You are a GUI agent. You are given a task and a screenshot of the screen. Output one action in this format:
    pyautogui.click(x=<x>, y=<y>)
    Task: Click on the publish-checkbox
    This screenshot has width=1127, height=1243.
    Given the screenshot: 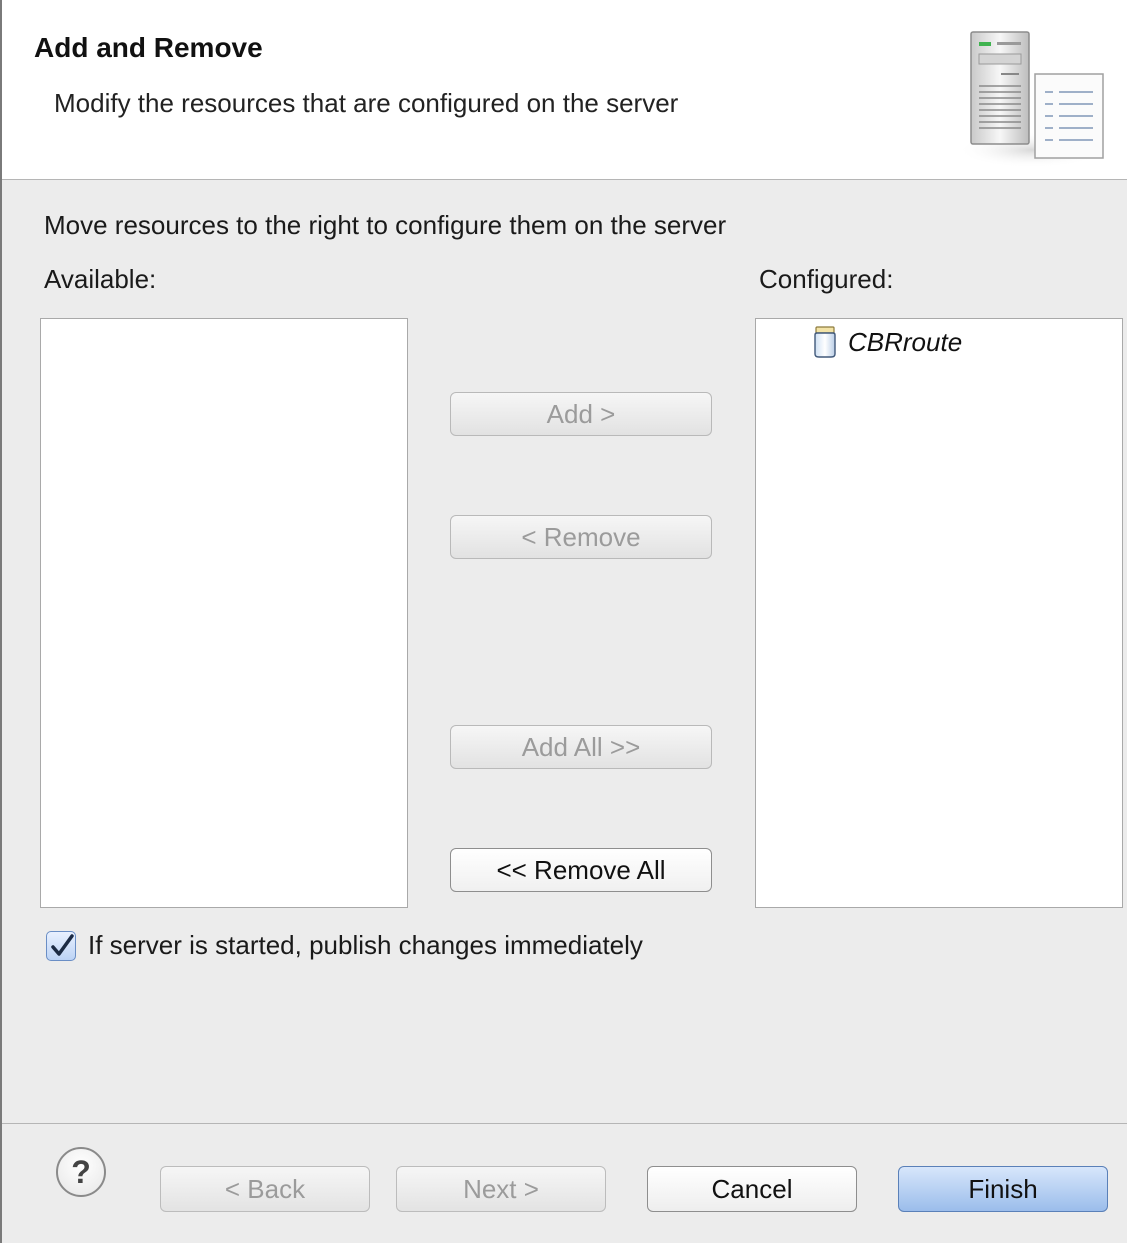 What is the action you would take?
    pyautogui.click(x=61, y=945)
    